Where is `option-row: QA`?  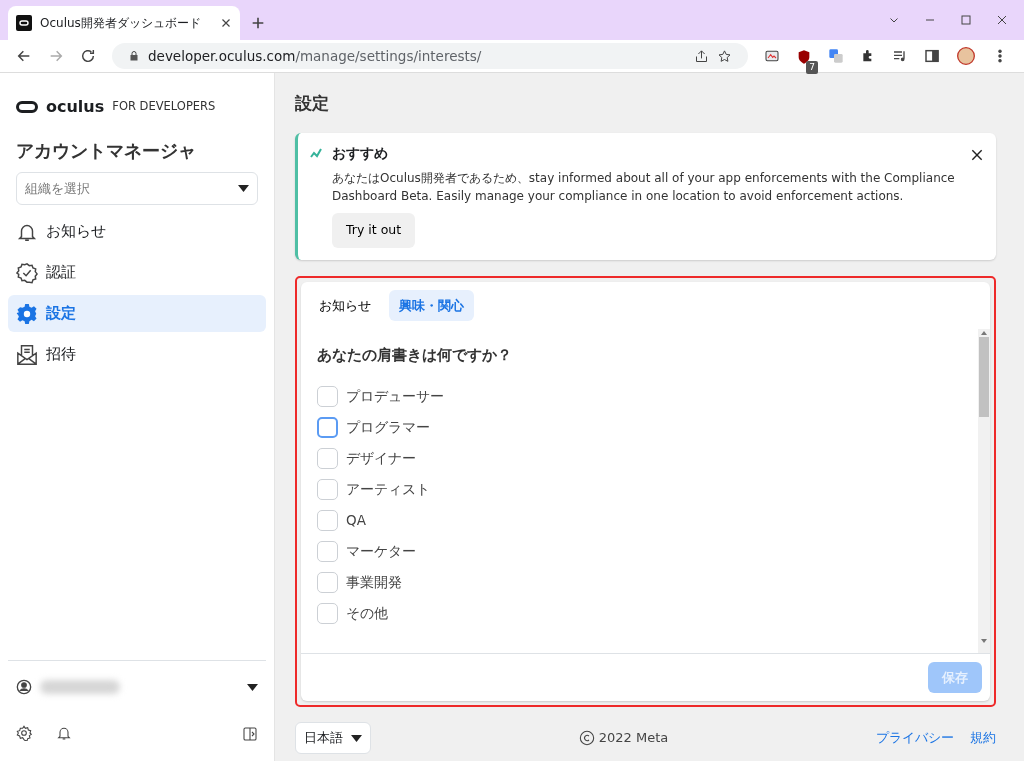 option-row: QA is located at coordinates (341, 520).